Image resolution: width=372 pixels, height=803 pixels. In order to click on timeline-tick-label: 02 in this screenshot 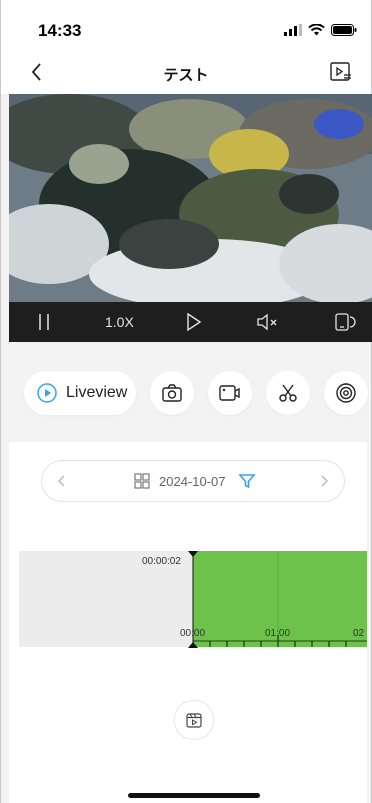, I will do `click(359, 633)`.